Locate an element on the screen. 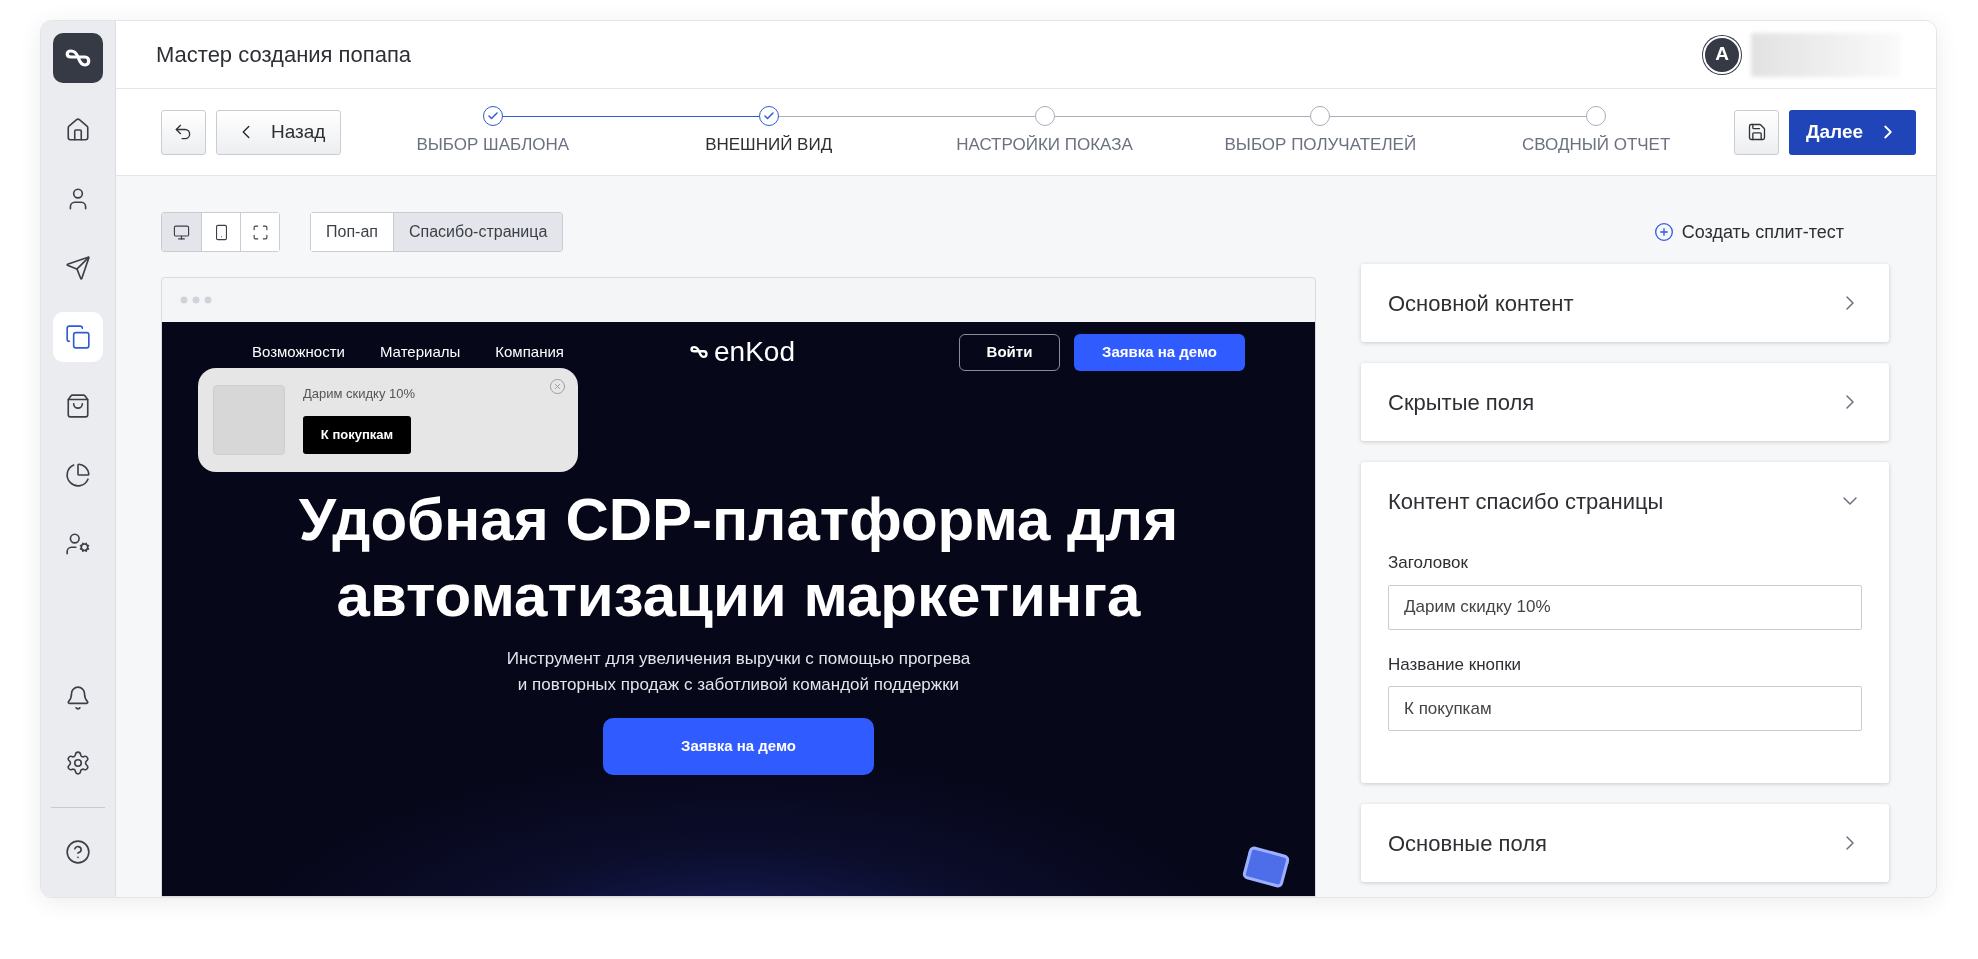 This screenshot has height=959, width=1978. accordion-header: Основные поля is located at coordinates (1625, 843).